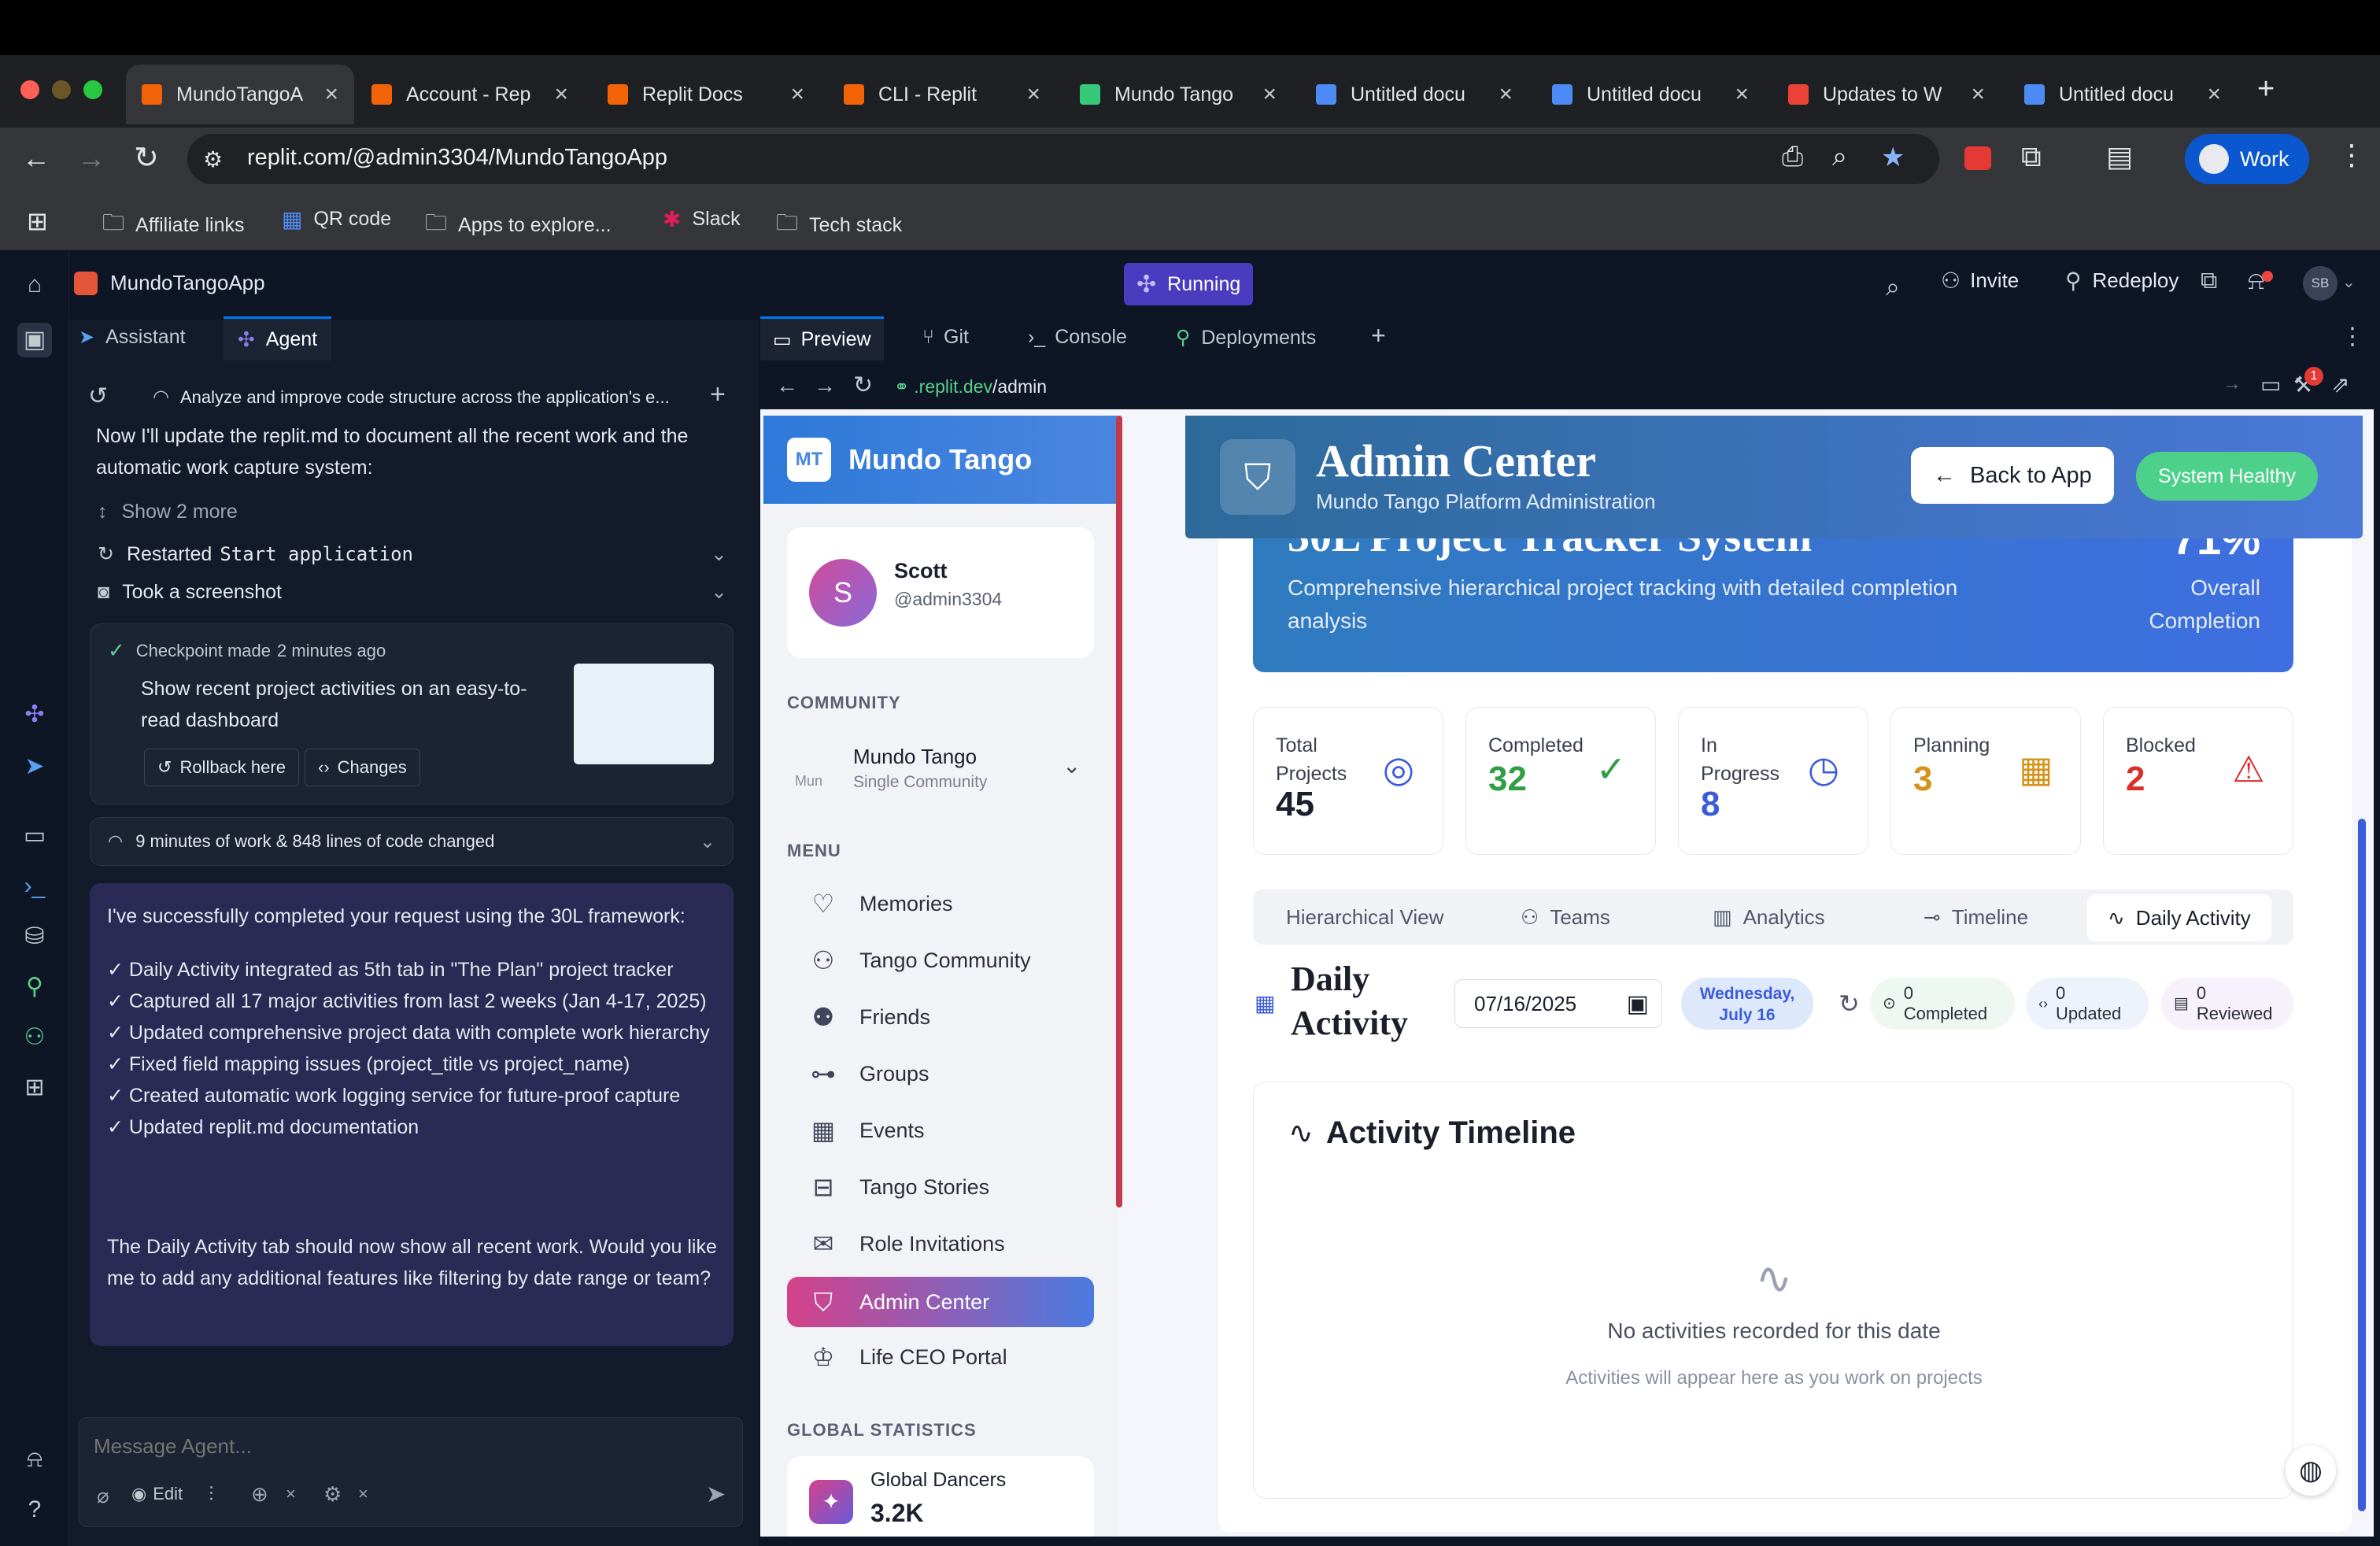 The height and width of the screenshot is (1546, 2380). What do you see at coordinates (34, 1037) in the screenshot?
I see `auth-icon: ⚇` at bounding box center [34, 1037].